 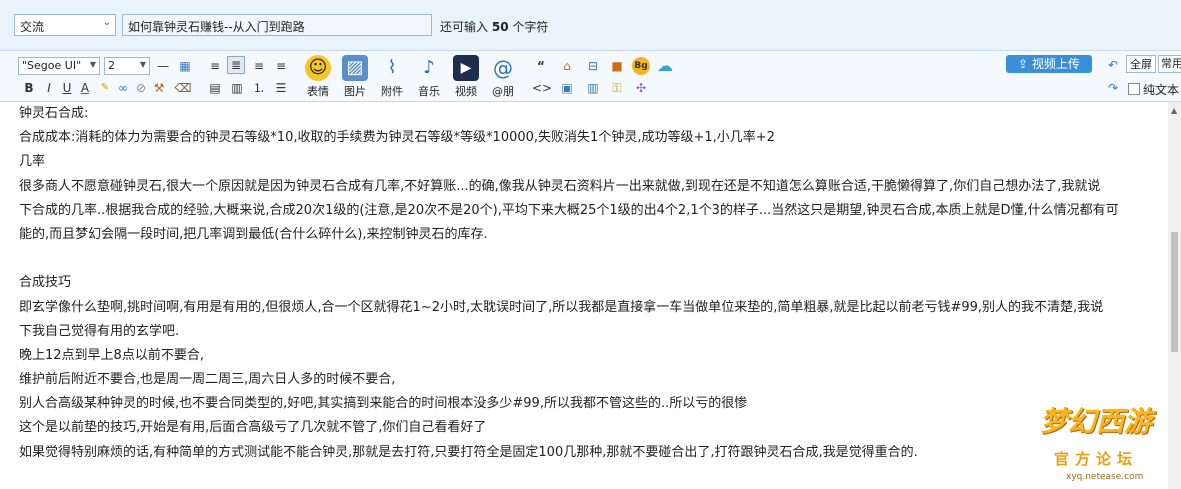 I want to click on quote-icon: “, so click(x=541, y=66).